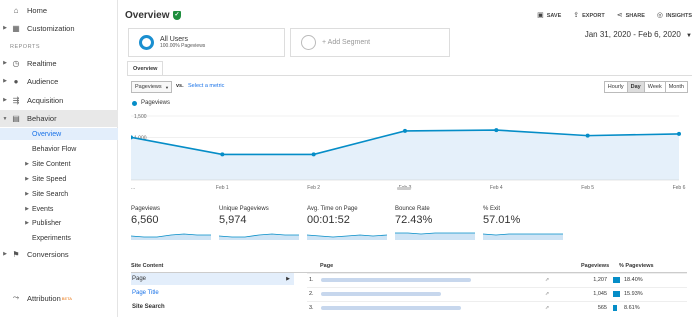 This screenshot has width=700, height=317. Describe the element at coordinates (615, 87) in the screenshot. I see `granularity-hourly: Hourly` at that location.